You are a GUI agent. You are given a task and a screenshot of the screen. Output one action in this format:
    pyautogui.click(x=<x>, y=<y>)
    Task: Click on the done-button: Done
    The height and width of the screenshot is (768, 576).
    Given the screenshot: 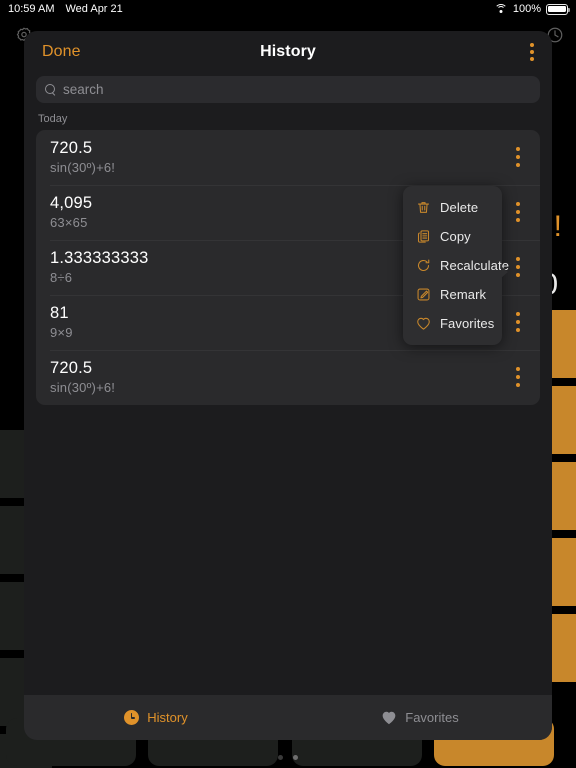 What is the action you would take?
    pyautogui.click(x=61, y=52)
    